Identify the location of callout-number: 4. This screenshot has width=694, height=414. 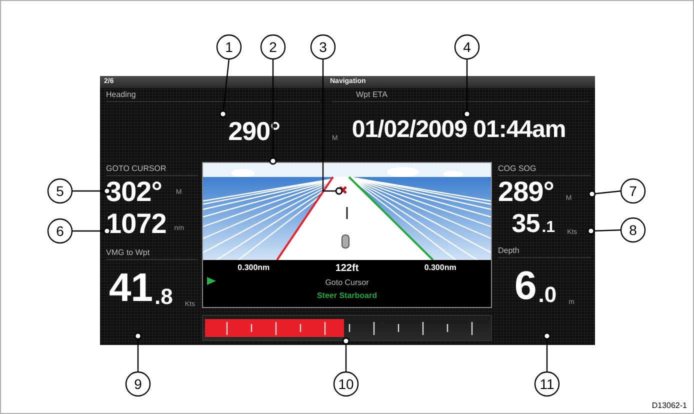
(467, 47).